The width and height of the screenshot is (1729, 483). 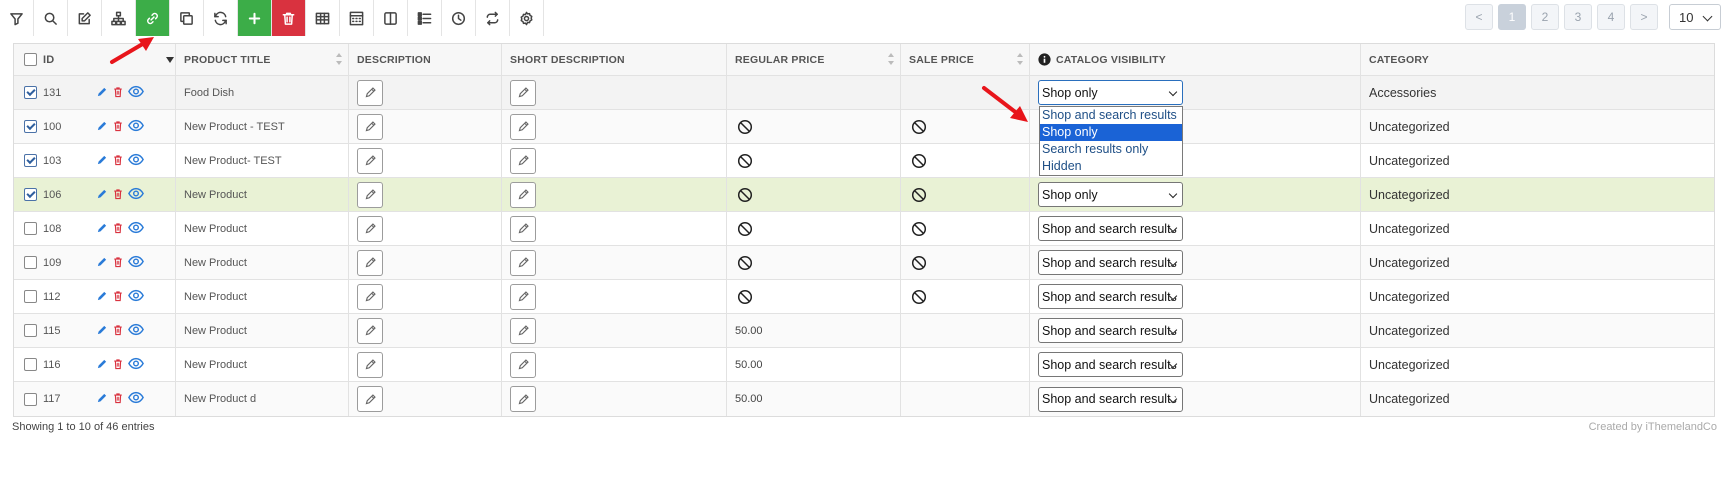 I want to click on refresh-button, so click(x=221, y=18).